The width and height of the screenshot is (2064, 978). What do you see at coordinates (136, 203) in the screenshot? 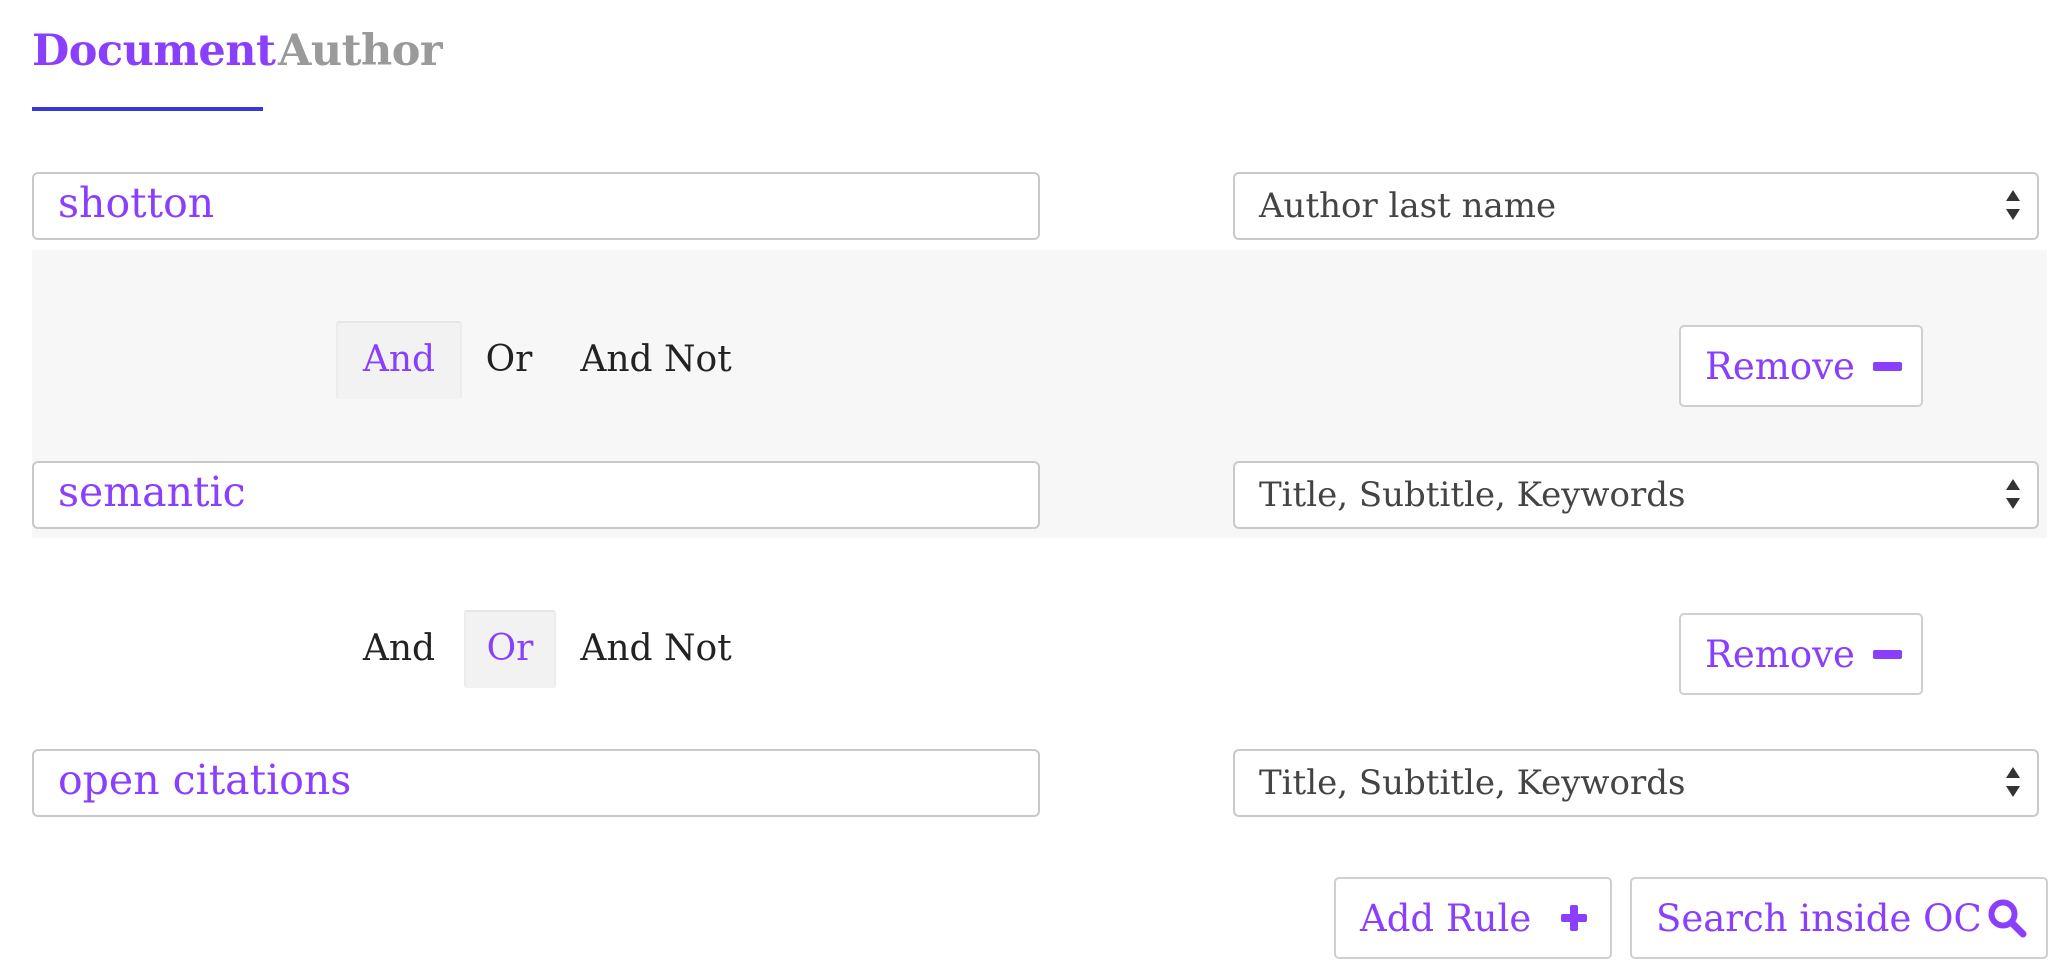
I see `query-input-1-value: shotton` at bounding box center [136, 203].